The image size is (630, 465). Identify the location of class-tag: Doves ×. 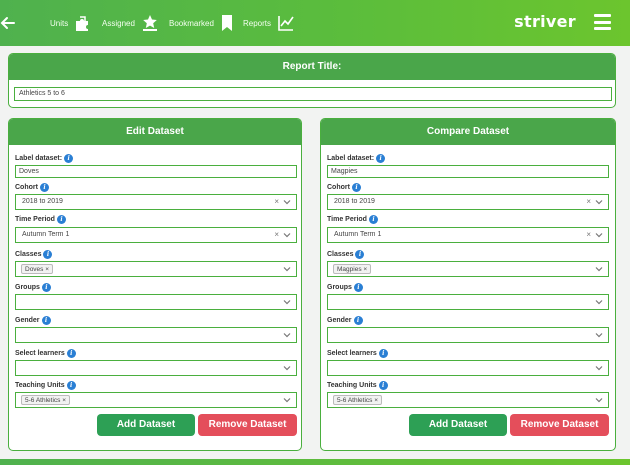
(37, 269).